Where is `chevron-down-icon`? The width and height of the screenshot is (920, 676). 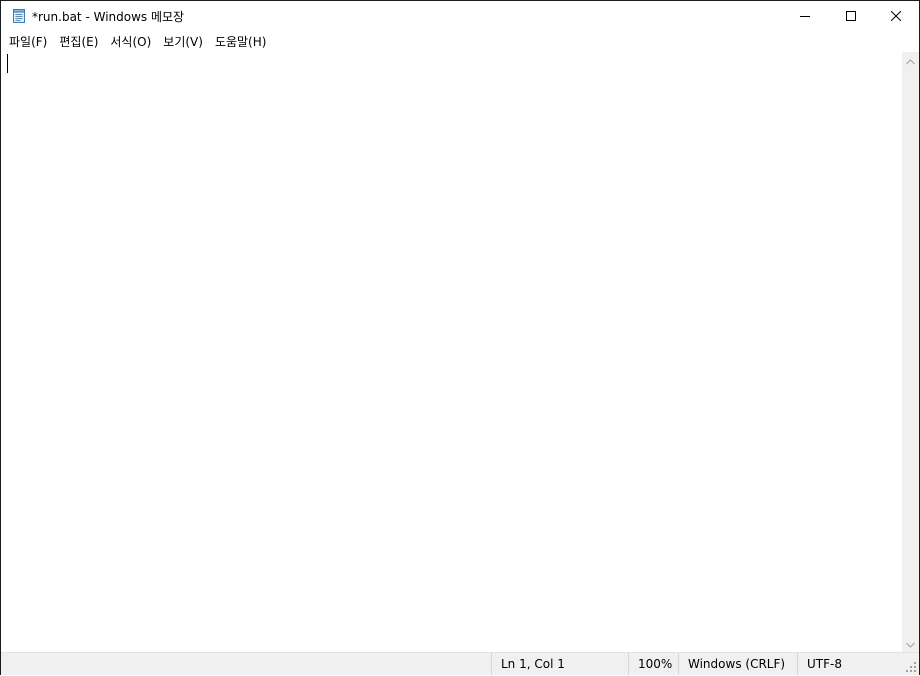
chevron-down-icon is located at coordinates (910, 644).